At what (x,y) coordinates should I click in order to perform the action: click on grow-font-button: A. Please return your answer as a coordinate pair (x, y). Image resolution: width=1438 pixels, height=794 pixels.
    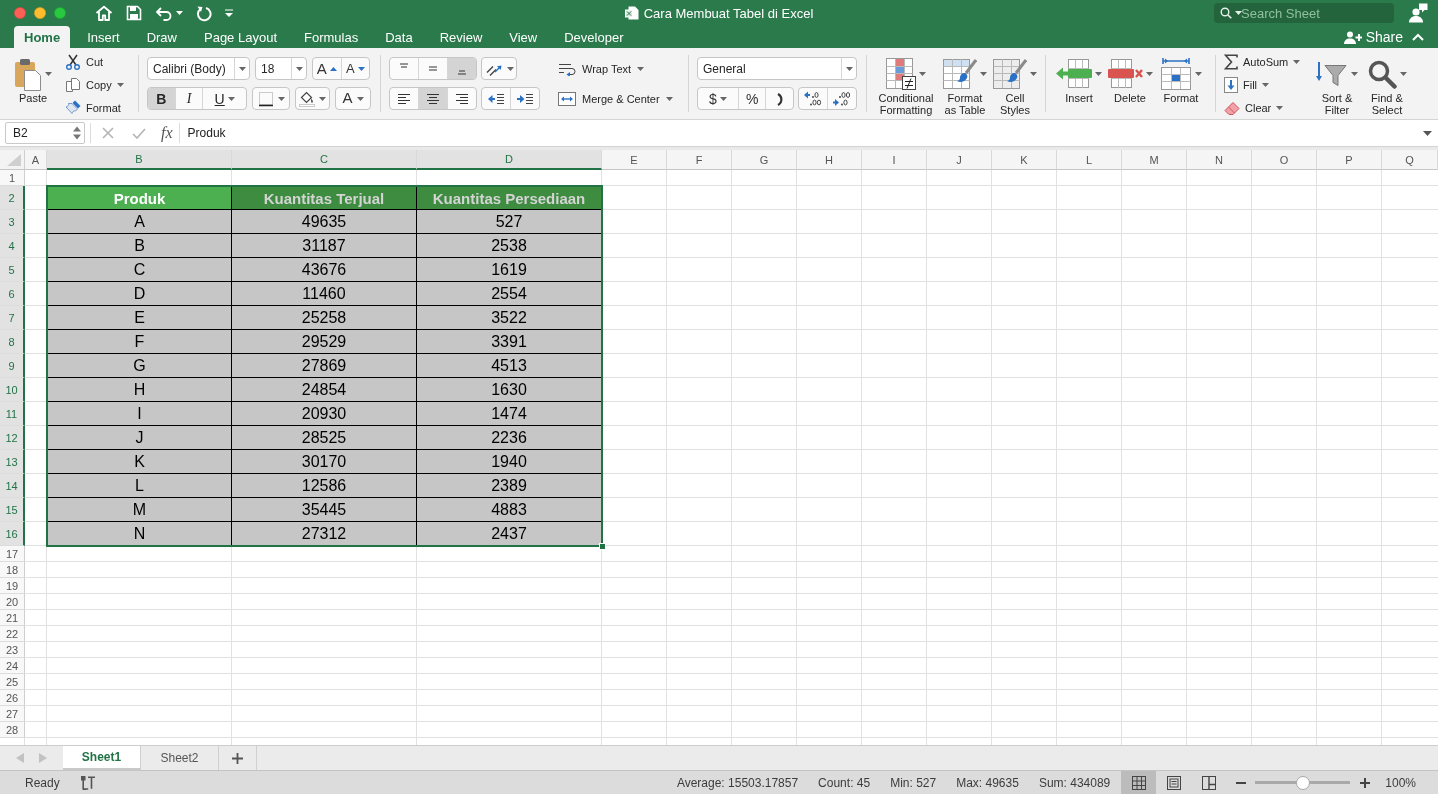
    Looking at the image, I should click on (327, 68).